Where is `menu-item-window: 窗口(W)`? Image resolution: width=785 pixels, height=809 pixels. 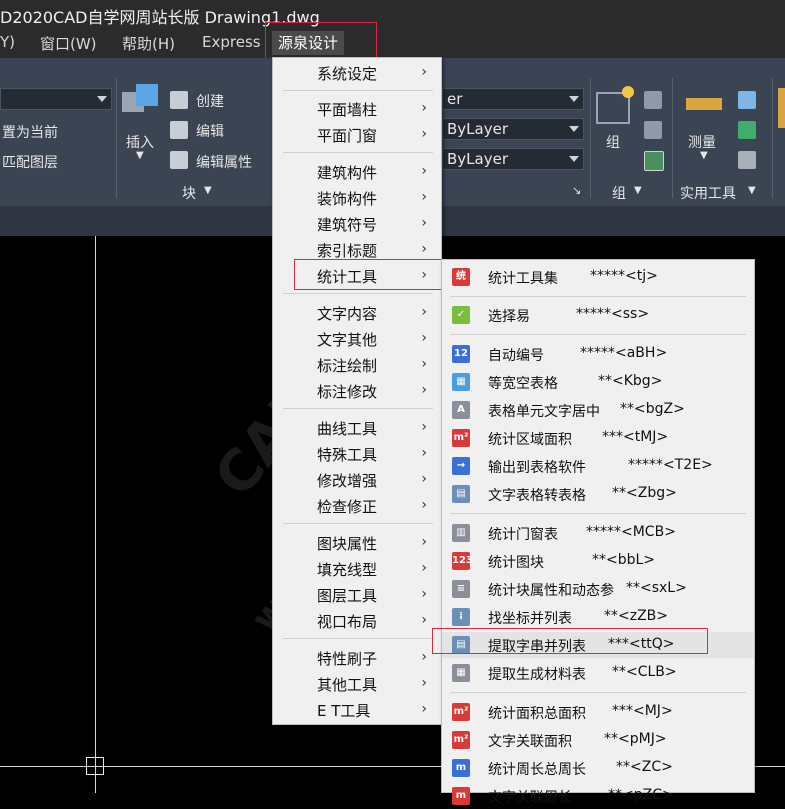 menu-item-window: 窗口(W) is located at coordinates (68, 43).